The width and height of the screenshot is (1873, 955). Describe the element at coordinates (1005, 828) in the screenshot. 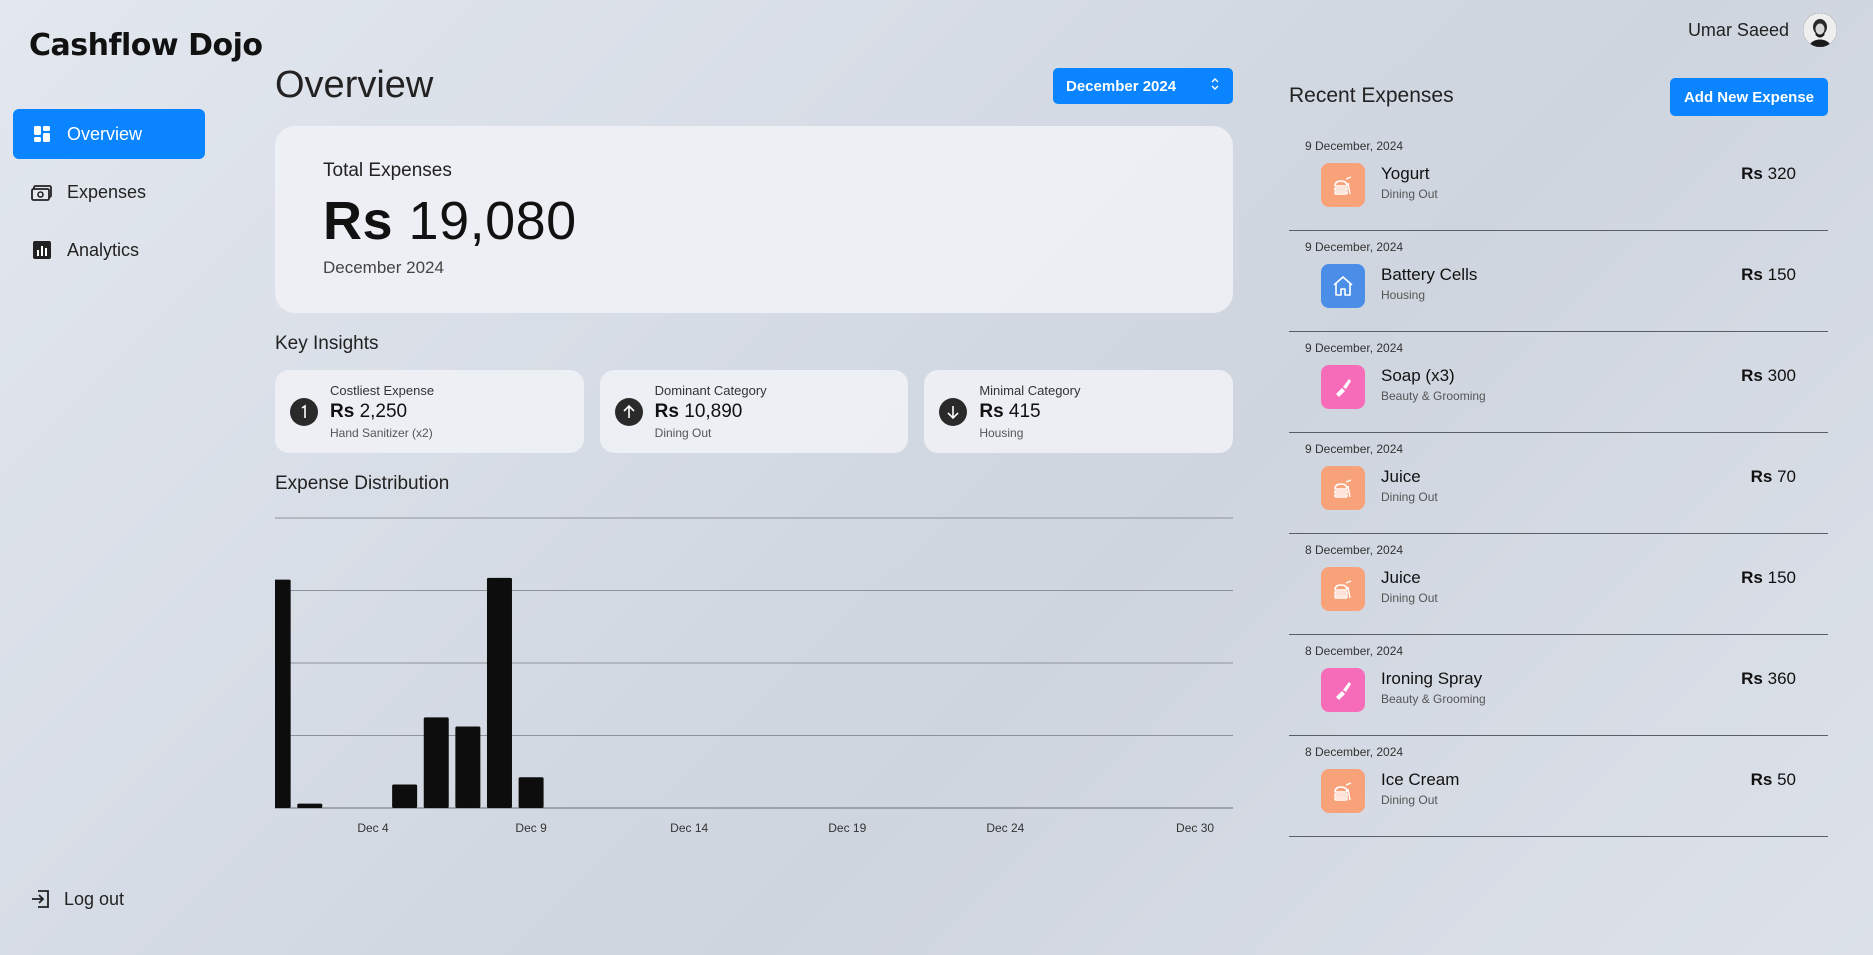

I see `chart-x-tick-label: Dec 24` at that location.